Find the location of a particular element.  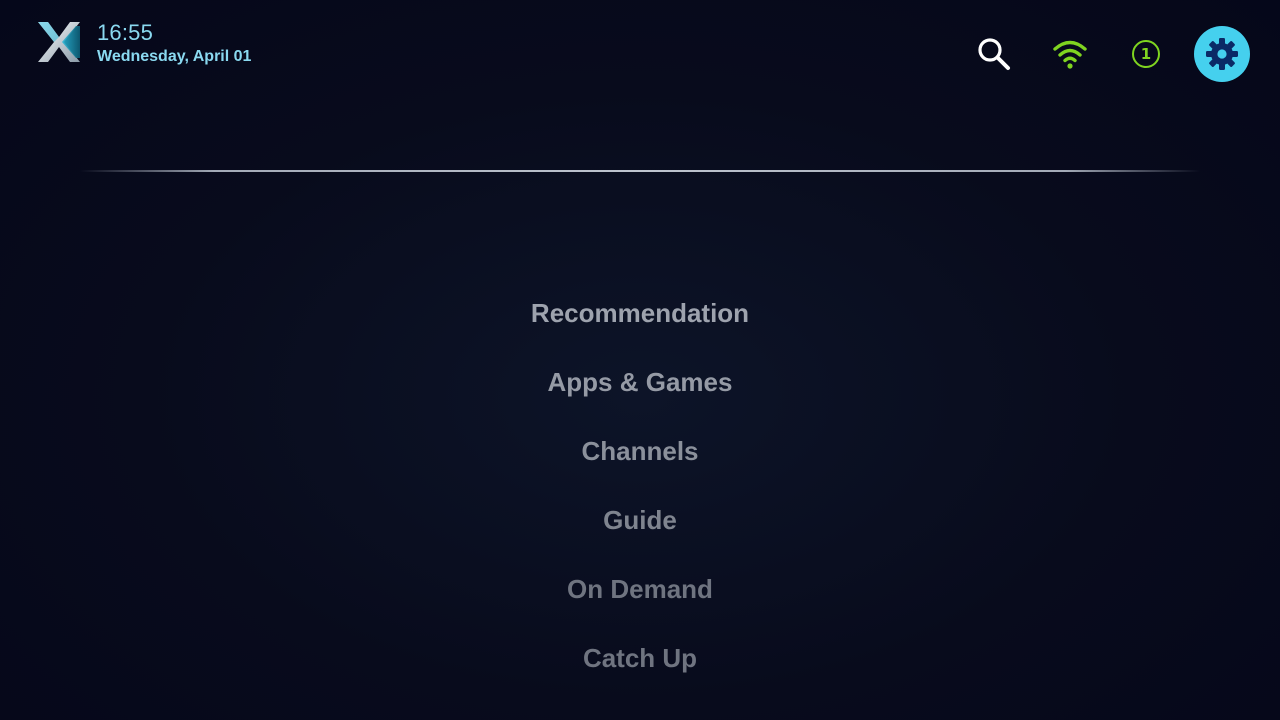

notification-icon: 1 is located at coordinates (1146, 54).